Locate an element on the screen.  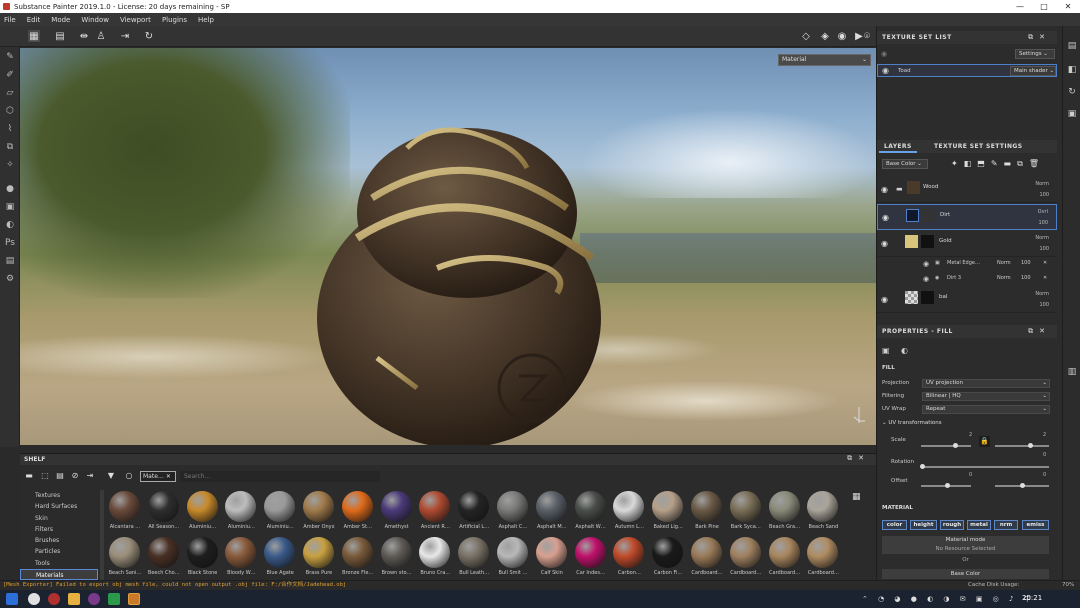
effect-dirt-3: ◉ ◉ Dirt 3 Norm 100 ✕ is located at coordinates (967, 279).